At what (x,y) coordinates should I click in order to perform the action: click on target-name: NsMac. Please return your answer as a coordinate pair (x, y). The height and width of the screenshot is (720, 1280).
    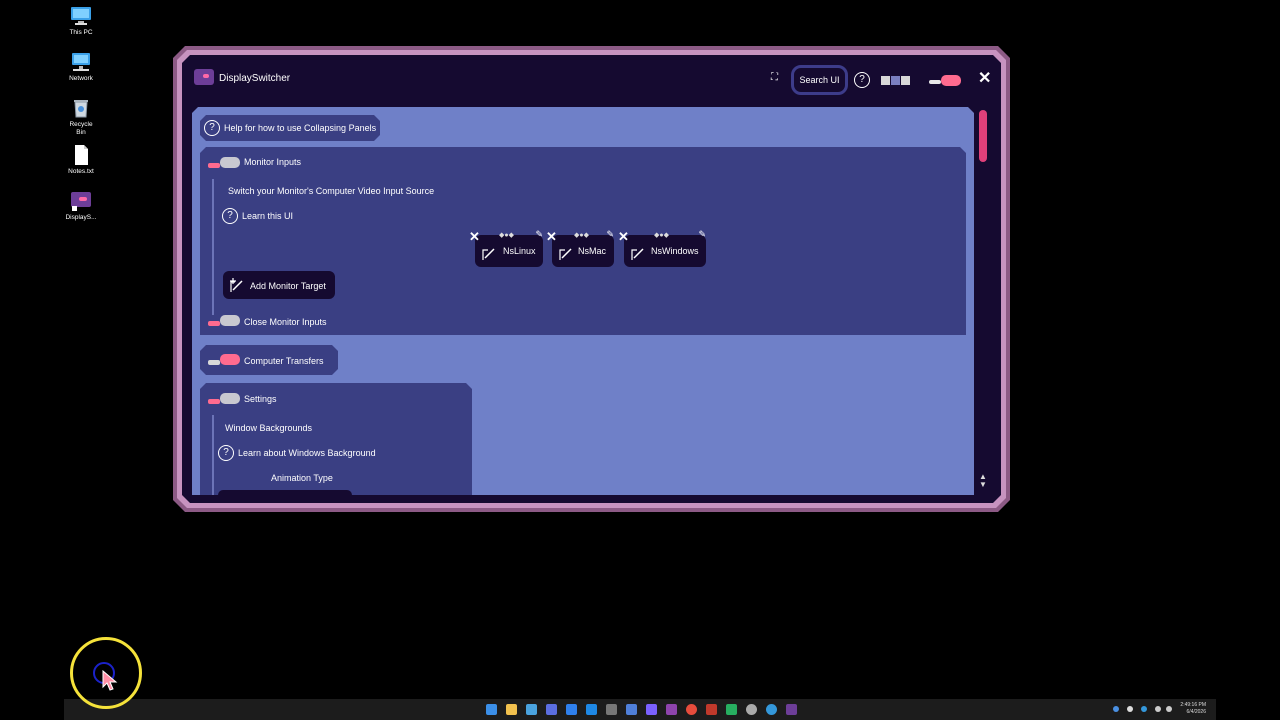
    Looking at the image, I should click on (592, 251).